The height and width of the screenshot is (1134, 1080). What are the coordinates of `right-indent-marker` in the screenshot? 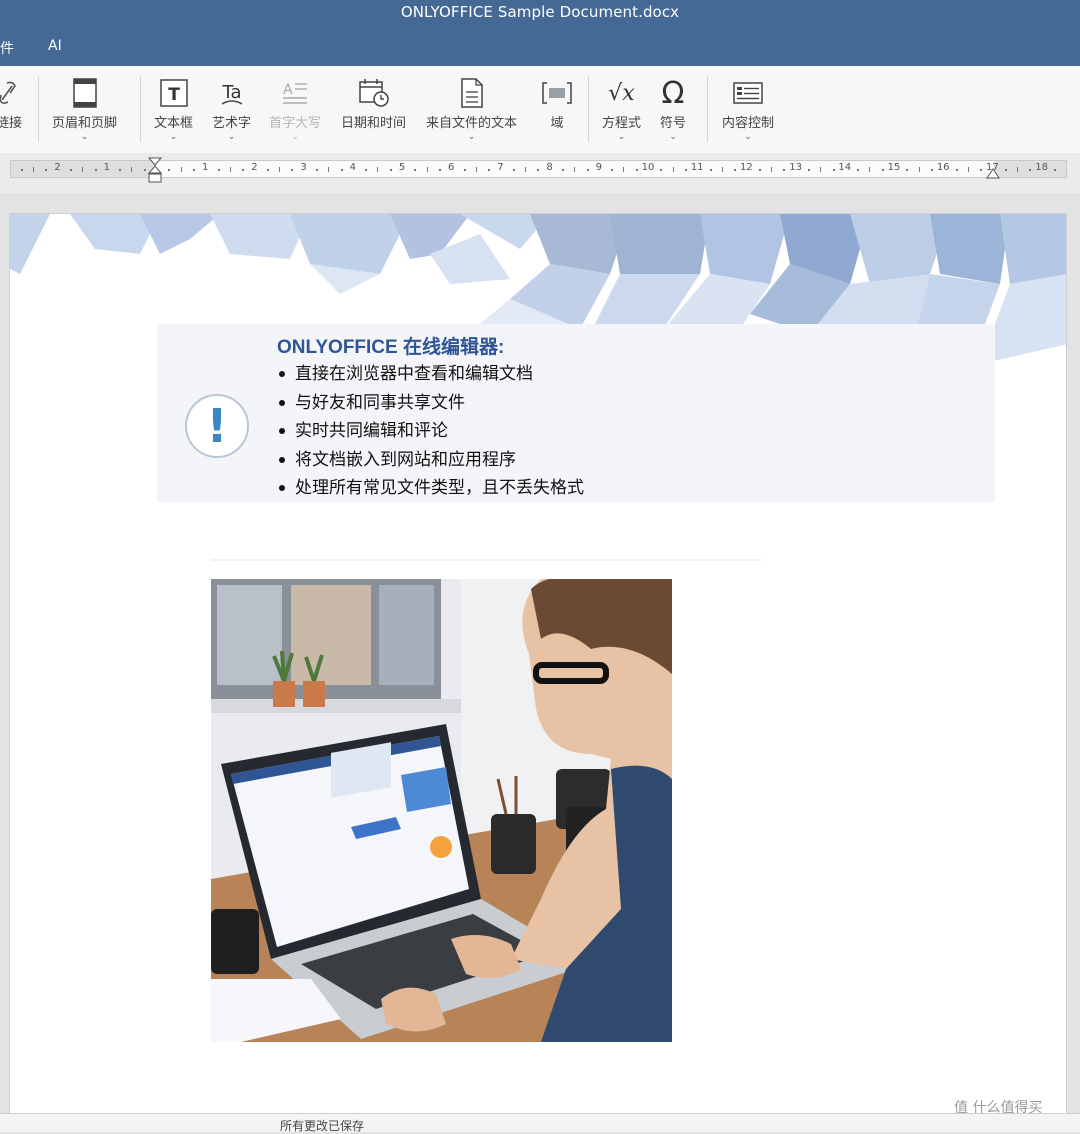 It's located at (993, 173).